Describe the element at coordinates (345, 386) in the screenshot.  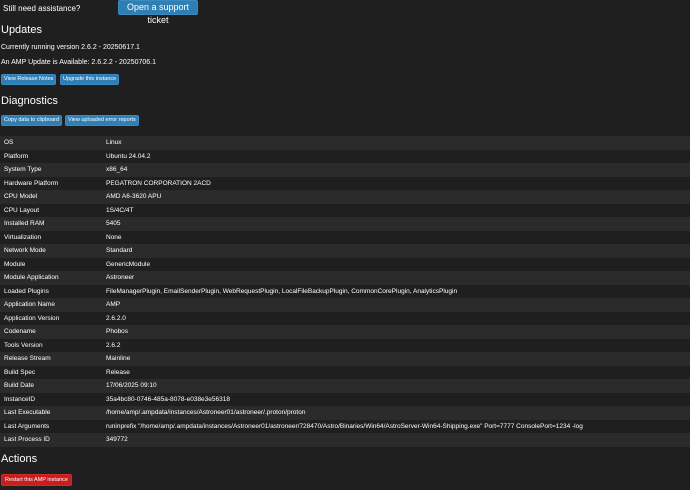
I see `table-row: Build Date 17/06/2025 09:10` at that location.